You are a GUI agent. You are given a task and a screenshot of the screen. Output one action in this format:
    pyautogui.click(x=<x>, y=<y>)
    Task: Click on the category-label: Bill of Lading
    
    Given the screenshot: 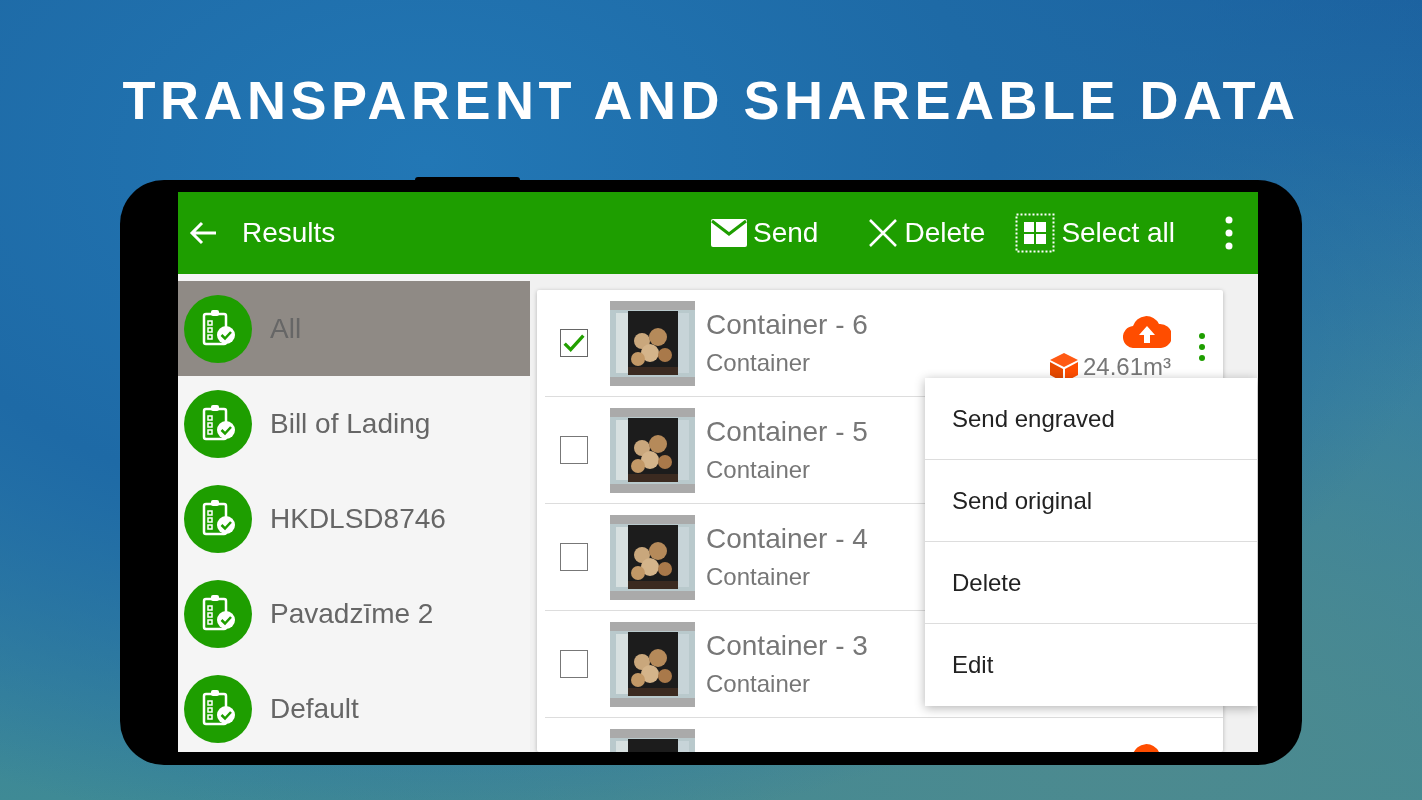 What is the action you would take?
    pyautogui.click(x=350, y=423)
    